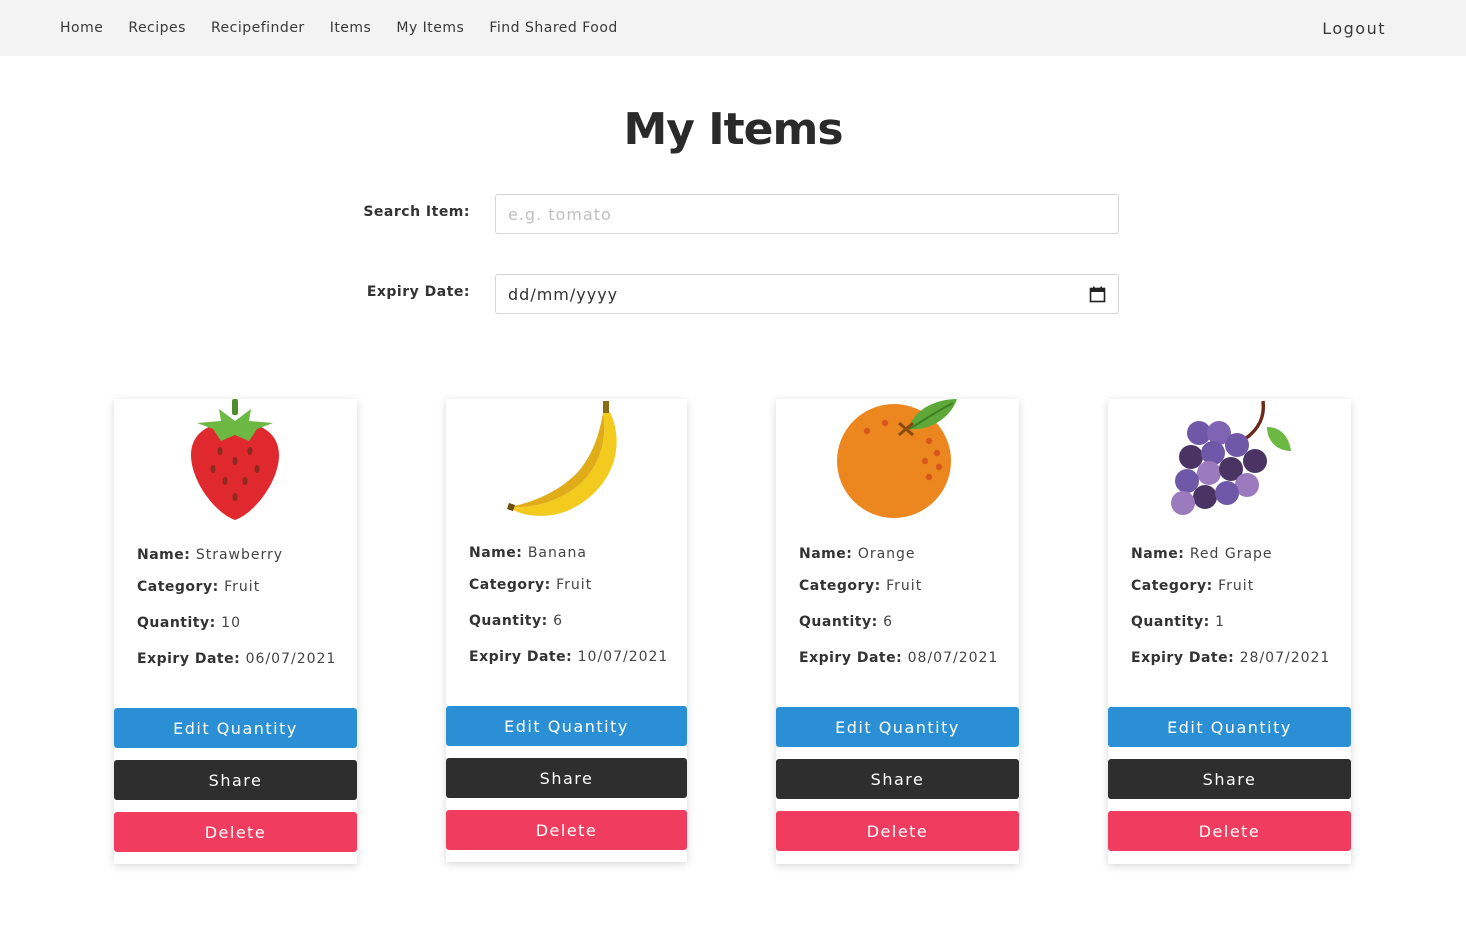 The width and height of the screenshot is (1466, 933). I want to click on item-expiry: 28/07/2021, so click(1285, 658).